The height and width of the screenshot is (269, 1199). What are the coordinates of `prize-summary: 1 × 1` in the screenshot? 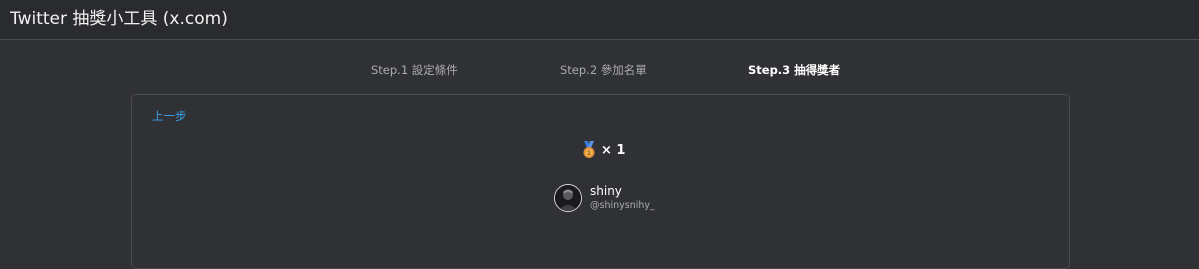 It's located at (603, 150).